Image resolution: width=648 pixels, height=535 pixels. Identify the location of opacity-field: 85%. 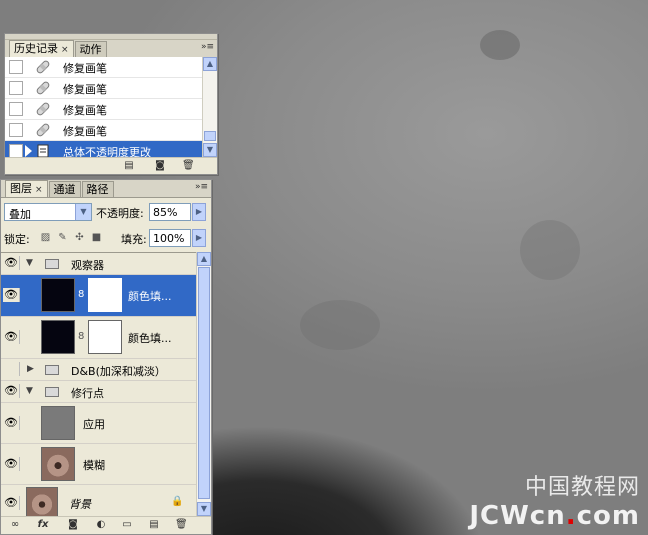
(170, 212).